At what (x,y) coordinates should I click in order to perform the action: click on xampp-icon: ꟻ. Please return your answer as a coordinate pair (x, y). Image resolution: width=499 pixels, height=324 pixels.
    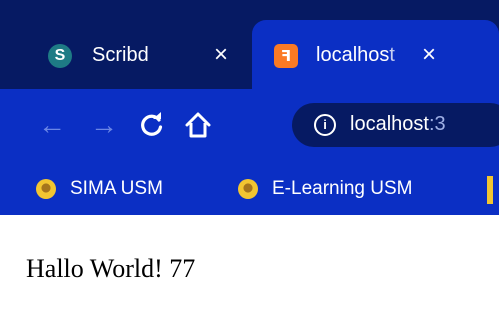
    Looking at the image, I should click on (286, 56).